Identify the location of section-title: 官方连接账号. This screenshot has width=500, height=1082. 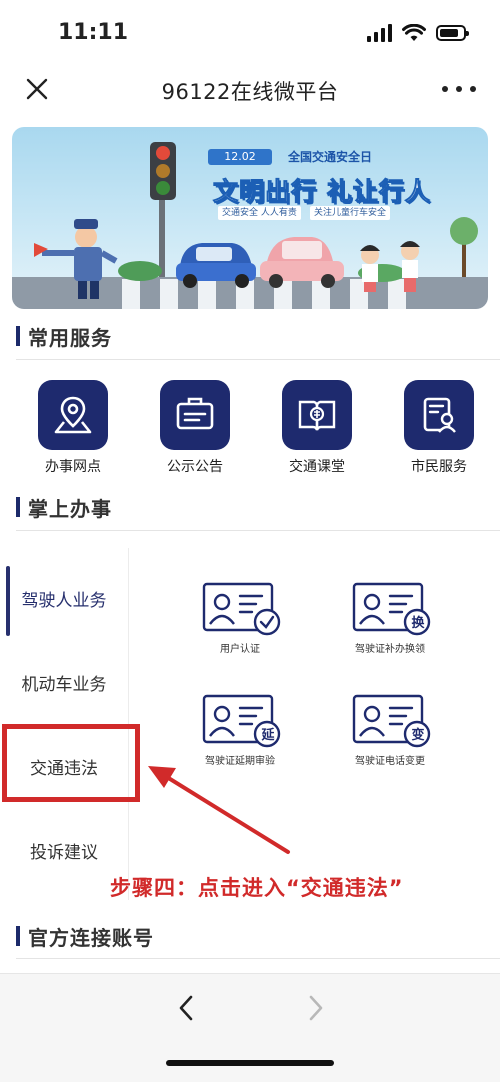
(91, 937).